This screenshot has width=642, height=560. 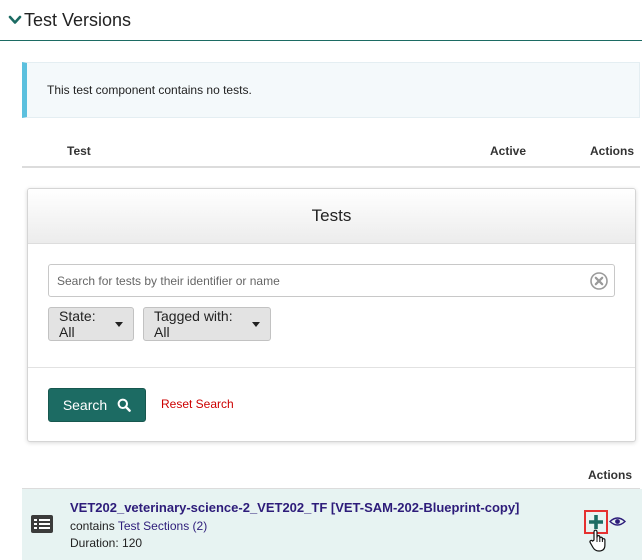 I want to click on test-list-icon, so click(x=42, y=524).